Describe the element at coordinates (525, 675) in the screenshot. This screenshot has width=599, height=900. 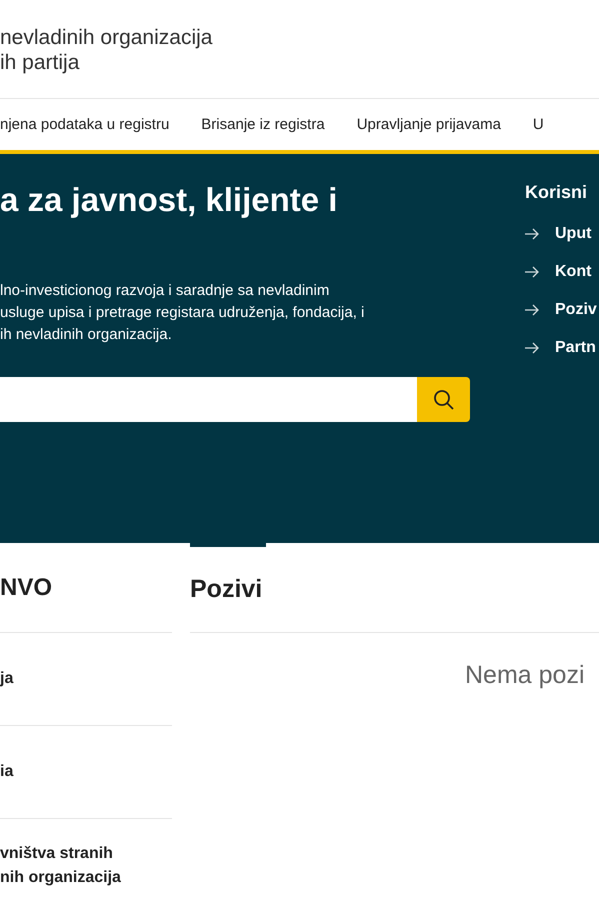
I see `empty-message: Nema pozi` at that location.